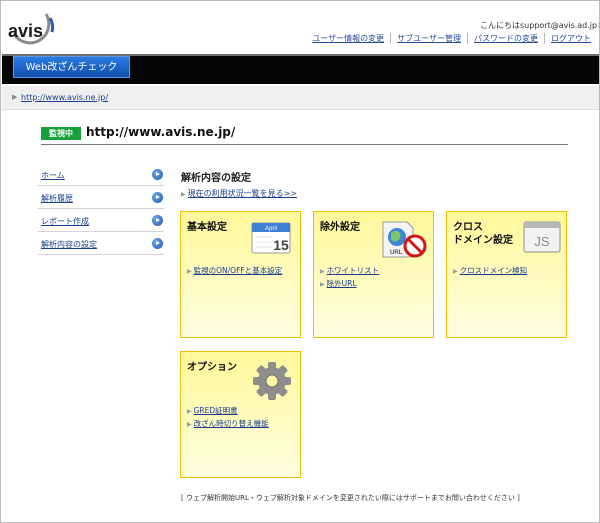 The image size is (600, 523). I want to click on sidebar-item-settings: 解析内容の設定, so click(101, 243).